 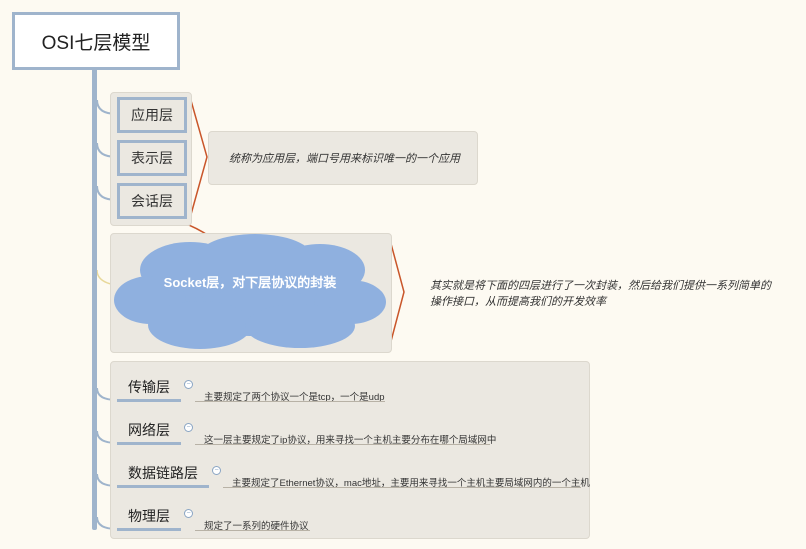 I want to click on layer-datalink: 数据链路层, so click(x=163, y=473).